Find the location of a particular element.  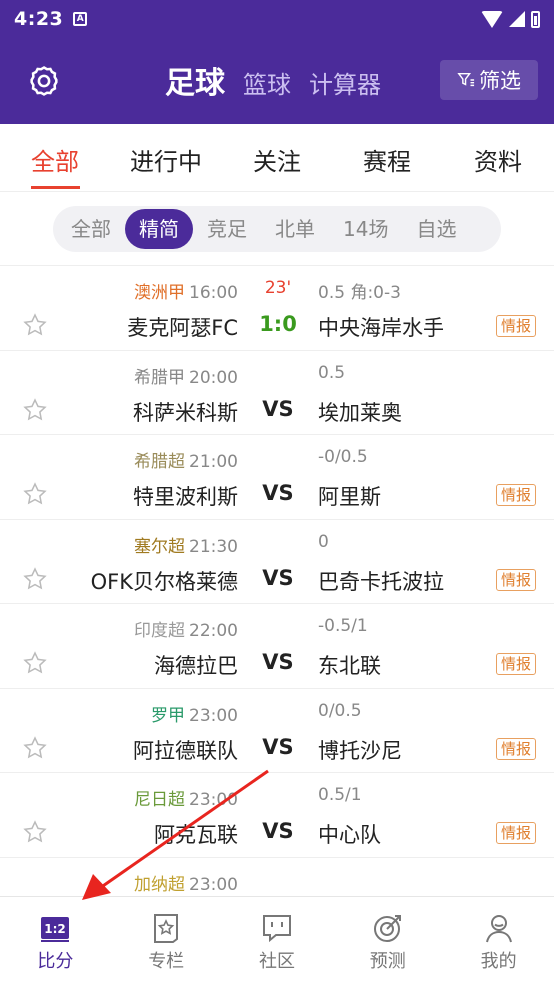

tab-basketball: 篮球 is located at coordinates (267, 82).